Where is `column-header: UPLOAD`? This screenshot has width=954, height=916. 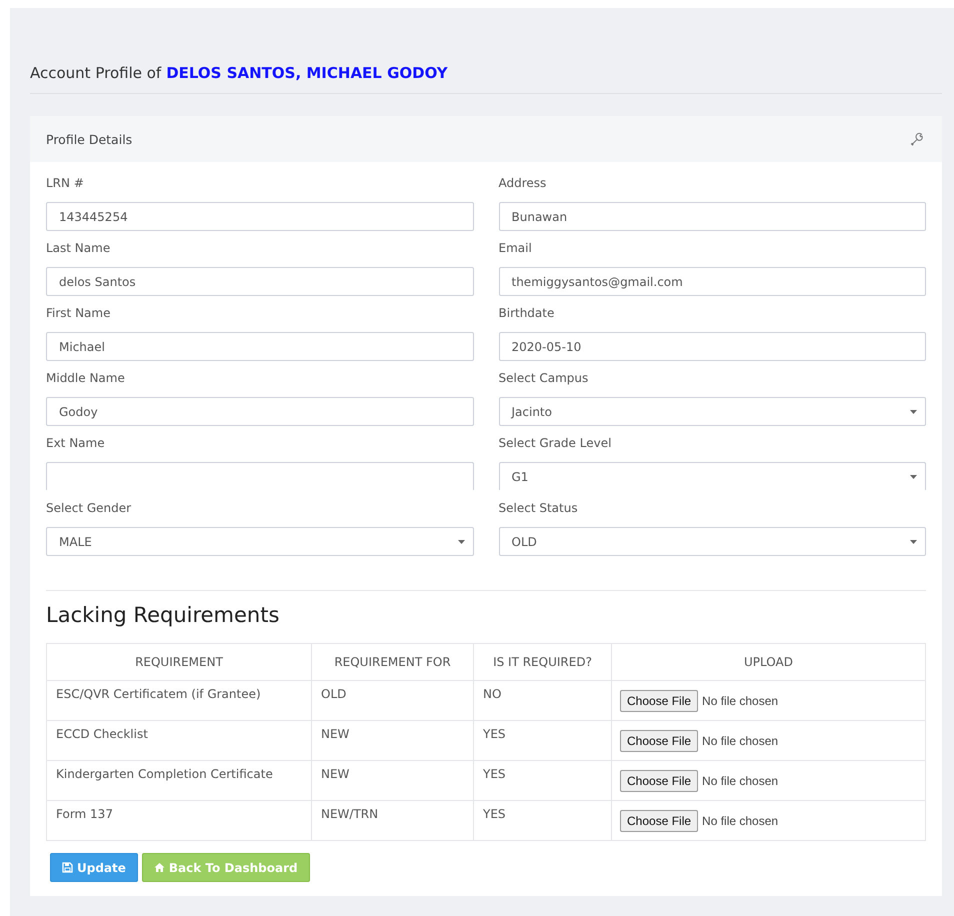 column-header: UPLOAD is located at coordinates (769, 662).